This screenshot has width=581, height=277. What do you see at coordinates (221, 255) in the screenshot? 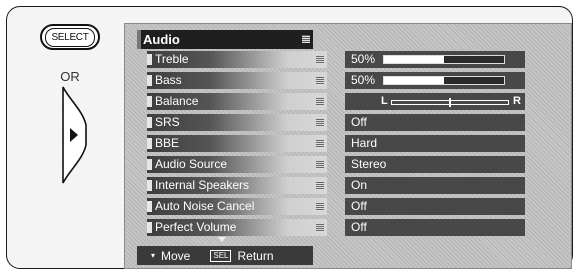
I see `sel-key-icon: SEL` at bounding box center [221, 255].